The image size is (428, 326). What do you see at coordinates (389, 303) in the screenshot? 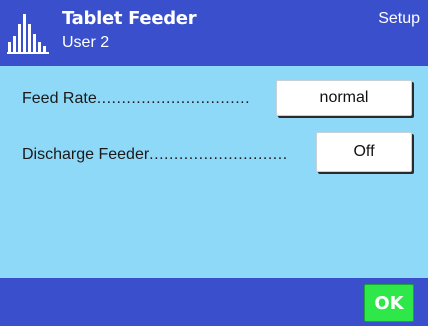
I see `ok-button: OK` at bounding box center [389, 303].